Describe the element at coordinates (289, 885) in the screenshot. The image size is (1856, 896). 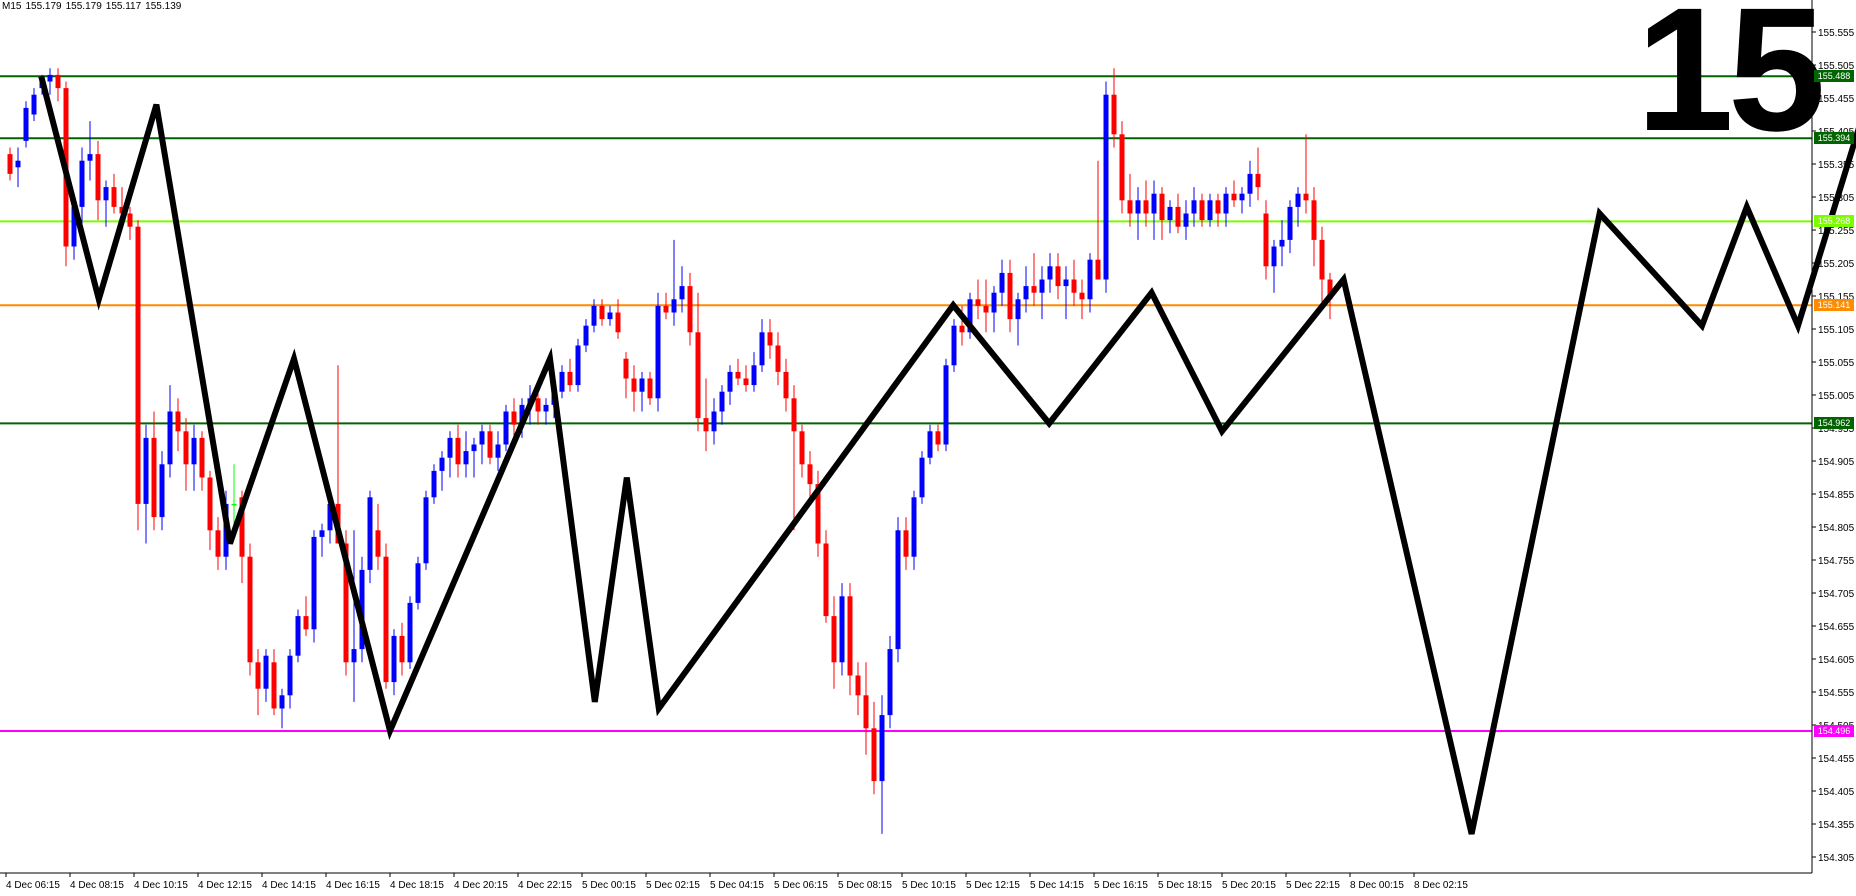
I see `time-tick-label: 4 Dec 14:15` at that location.